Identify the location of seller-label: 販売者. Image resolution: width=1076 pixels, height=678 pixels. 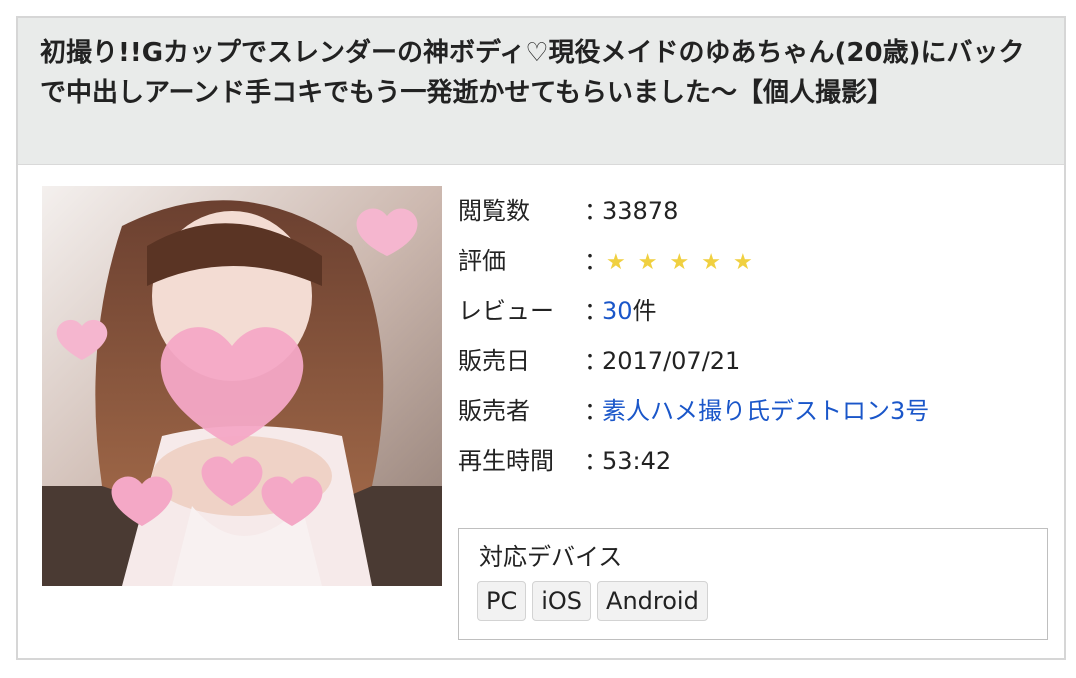
(494, 411).